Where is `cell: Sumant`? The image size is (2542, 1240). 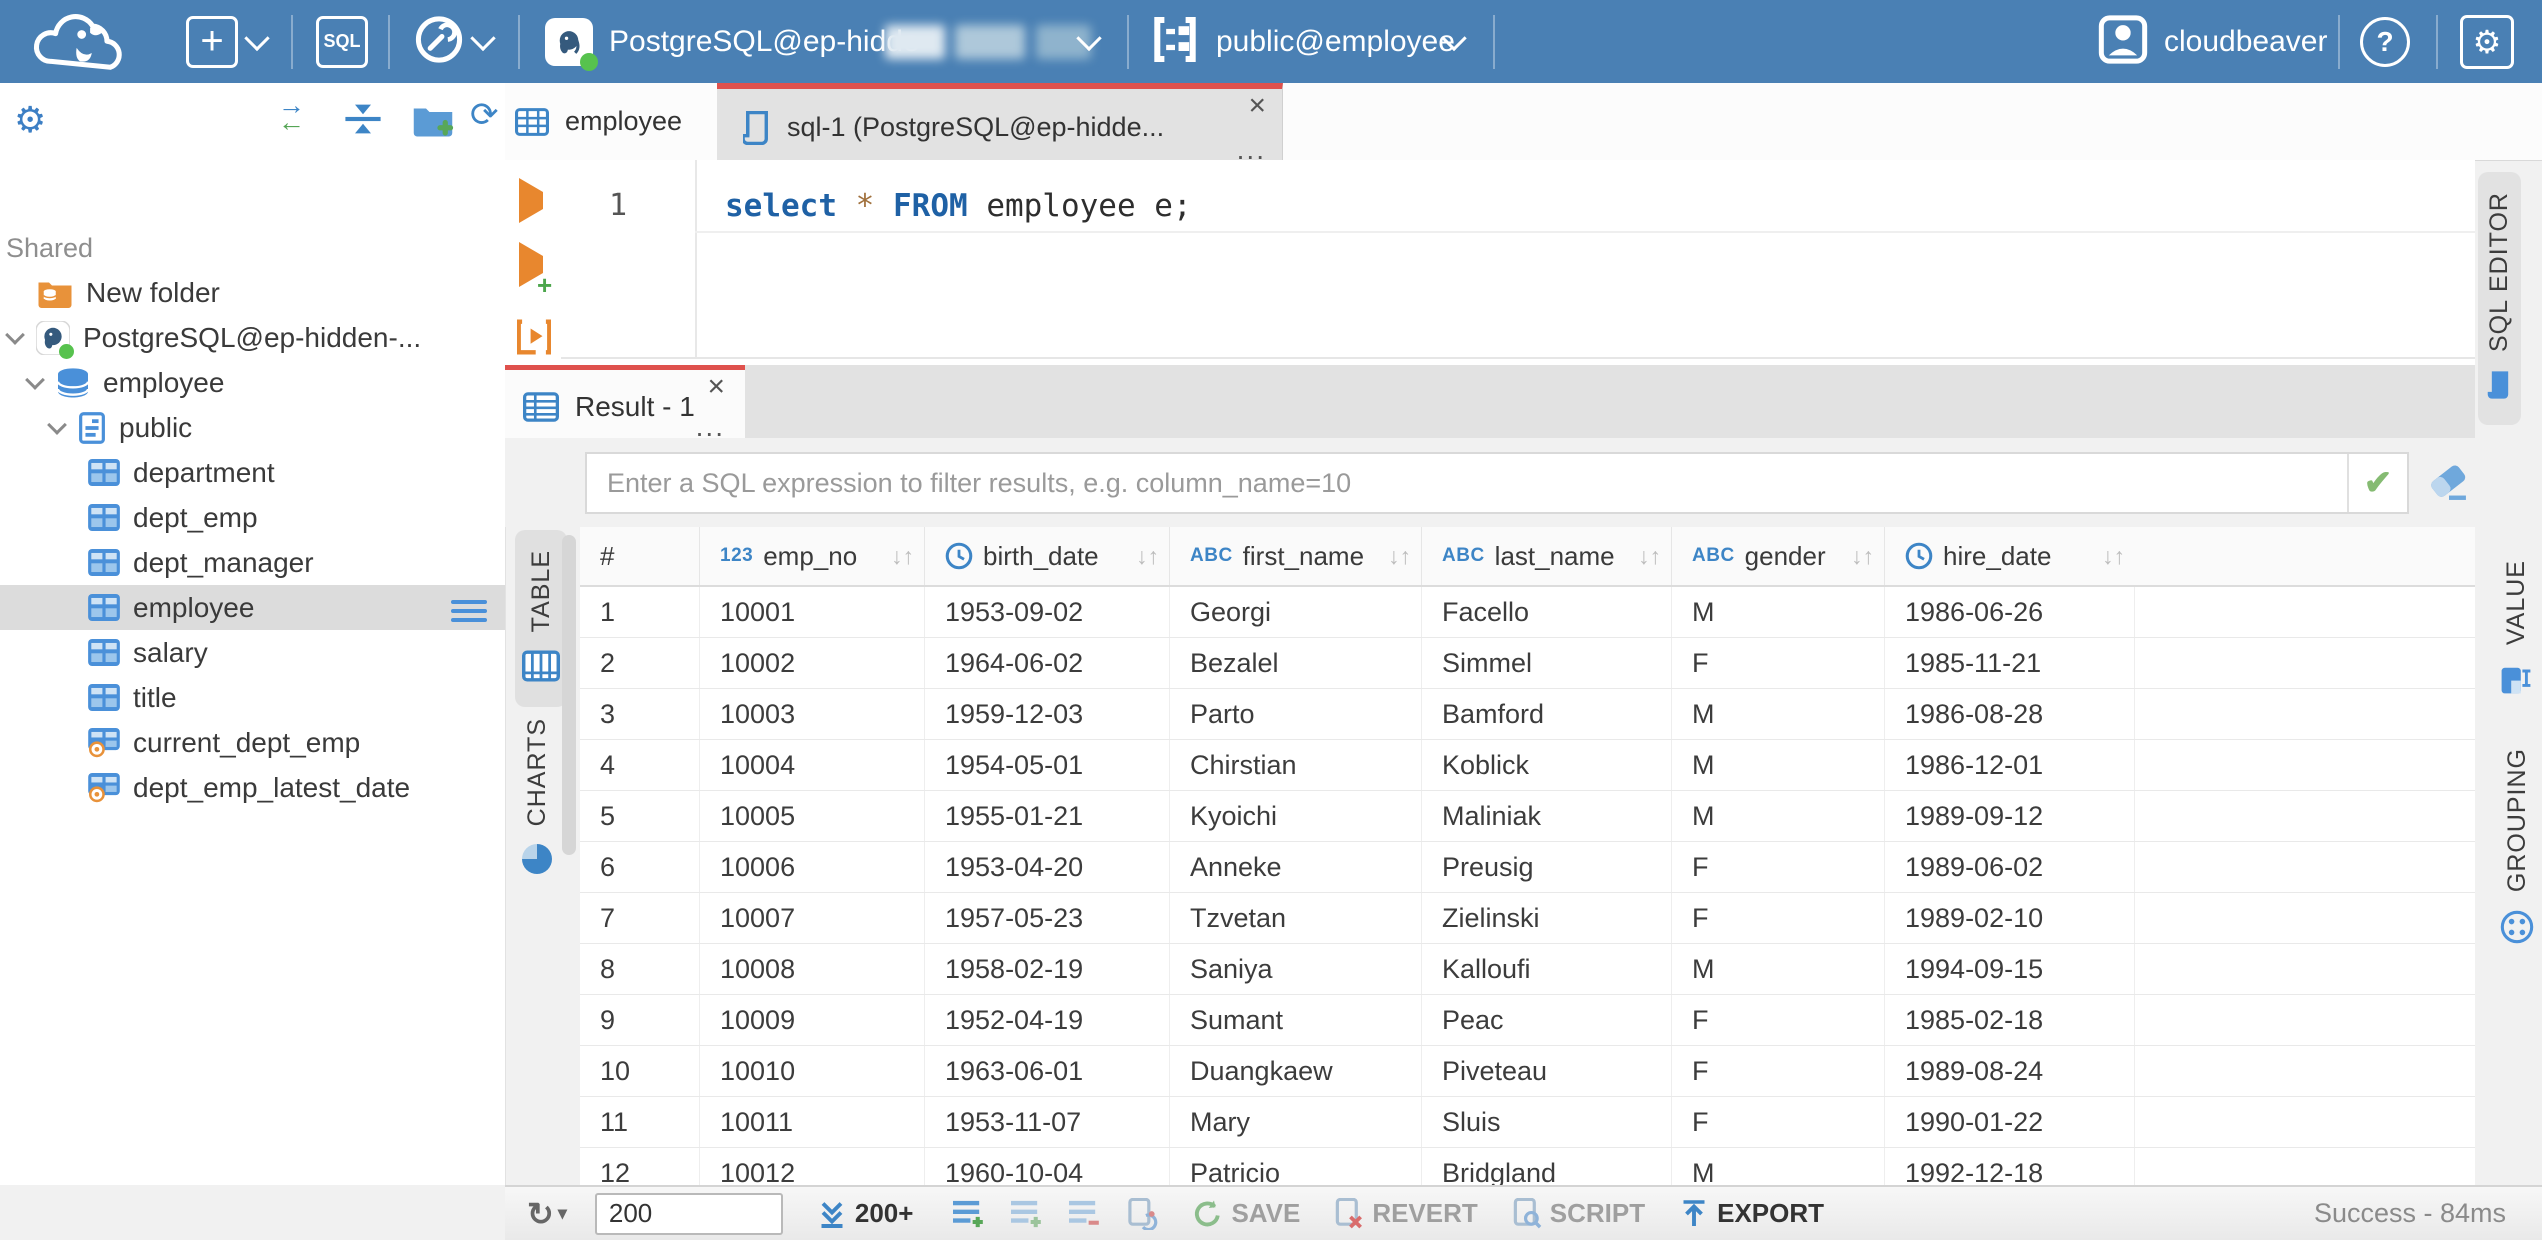 cell: Sumant is located at coordinates (1296, 1020).